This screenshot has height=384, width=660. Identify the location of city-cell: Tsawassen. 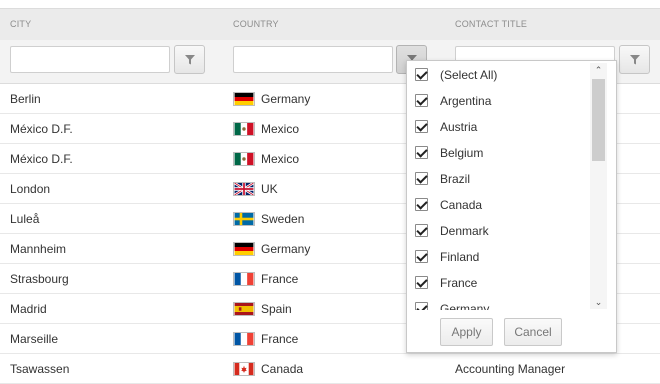
(40, 369).